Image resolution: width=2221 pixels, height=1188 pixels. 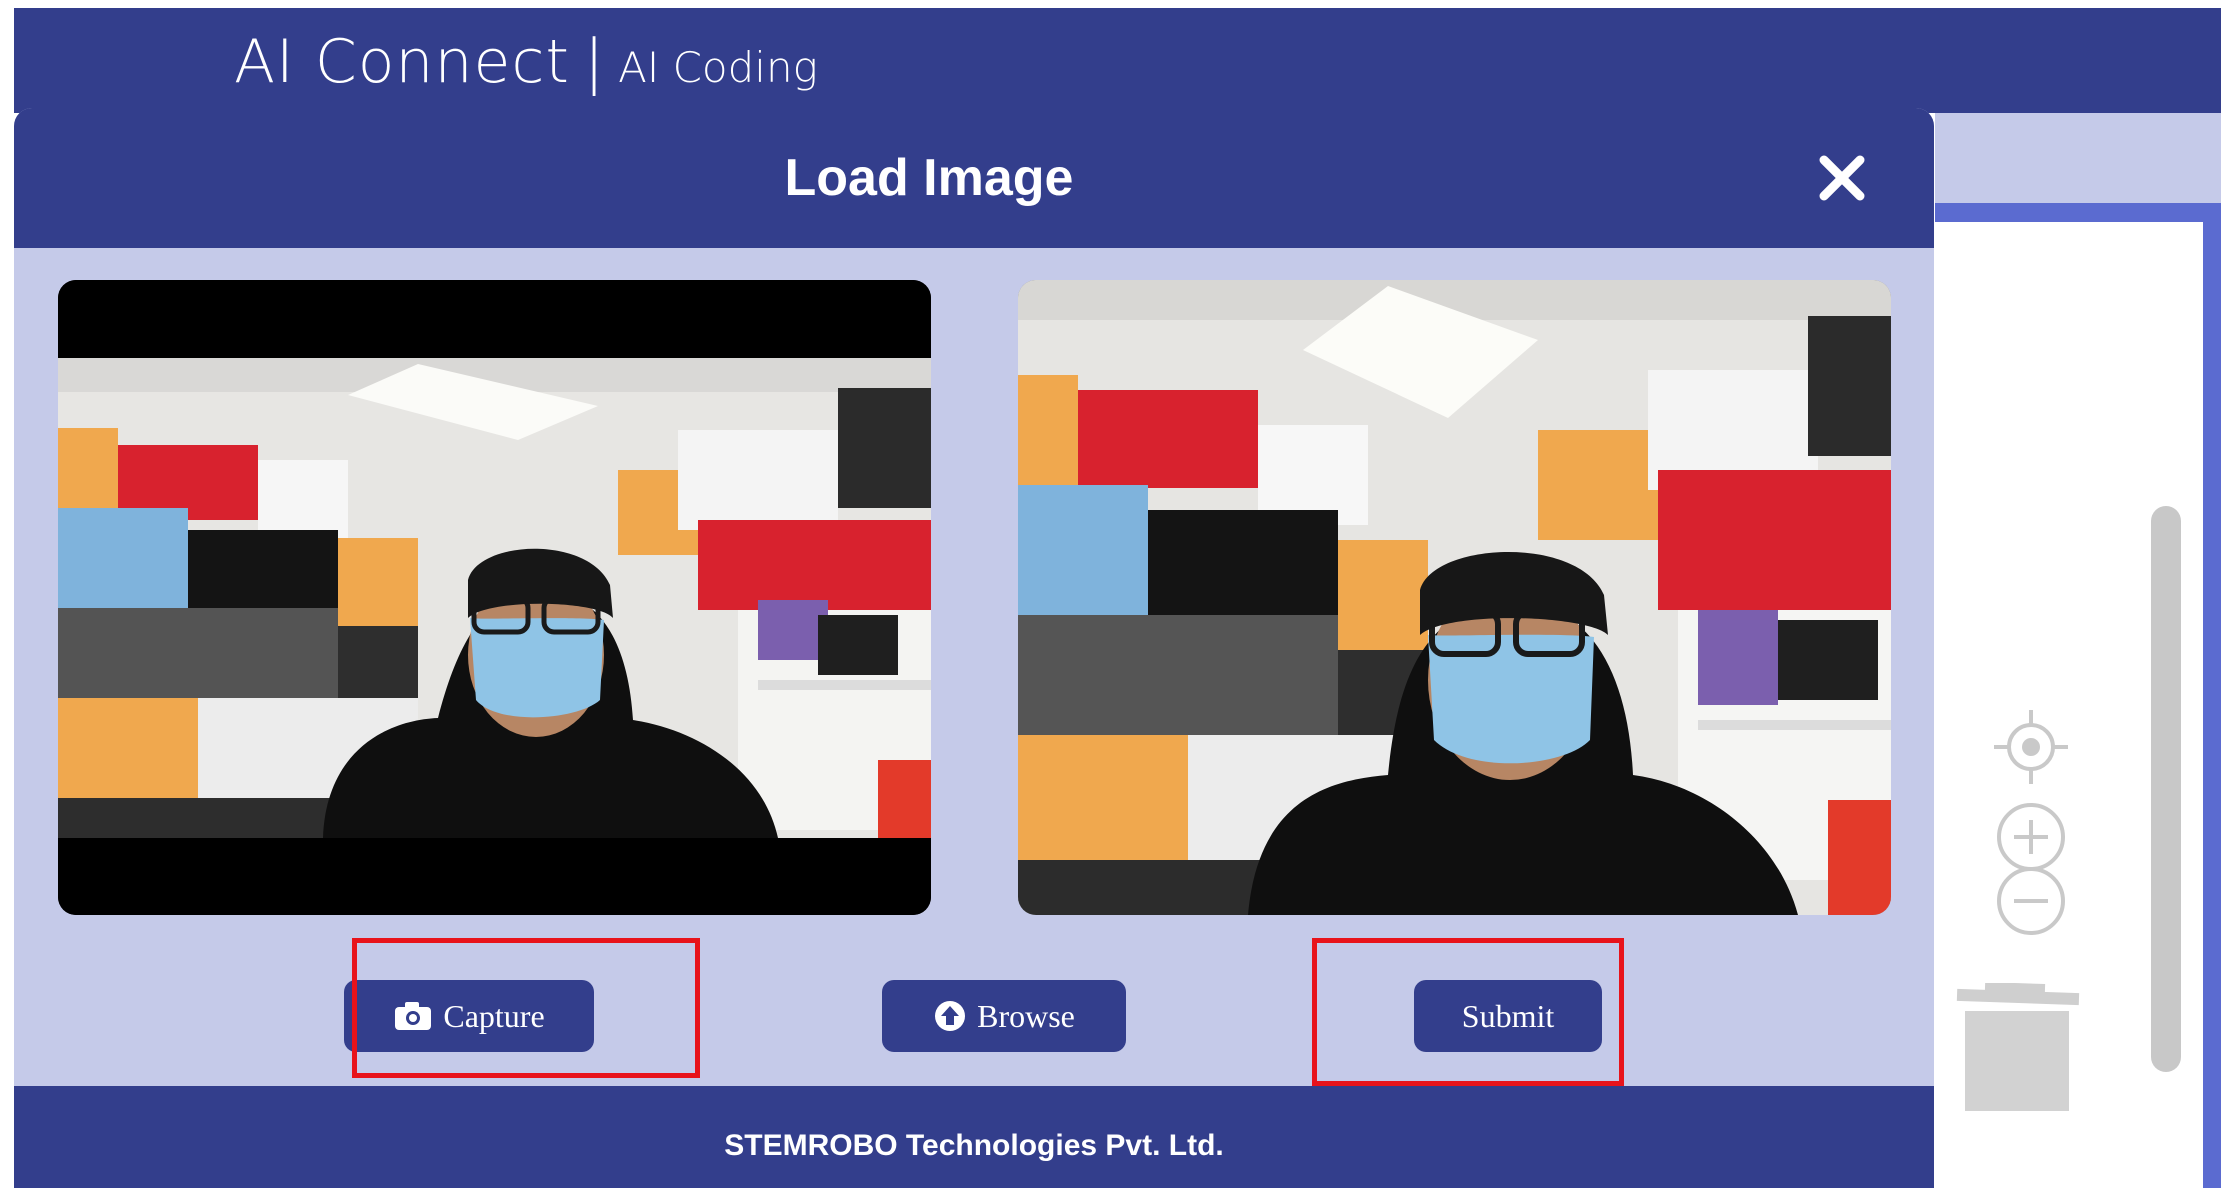 What do you see at coordinates (1117, 60) in the screenshot?
I see `app-header: AI Connect | AI Coding` at bounding box center [1117, 60].